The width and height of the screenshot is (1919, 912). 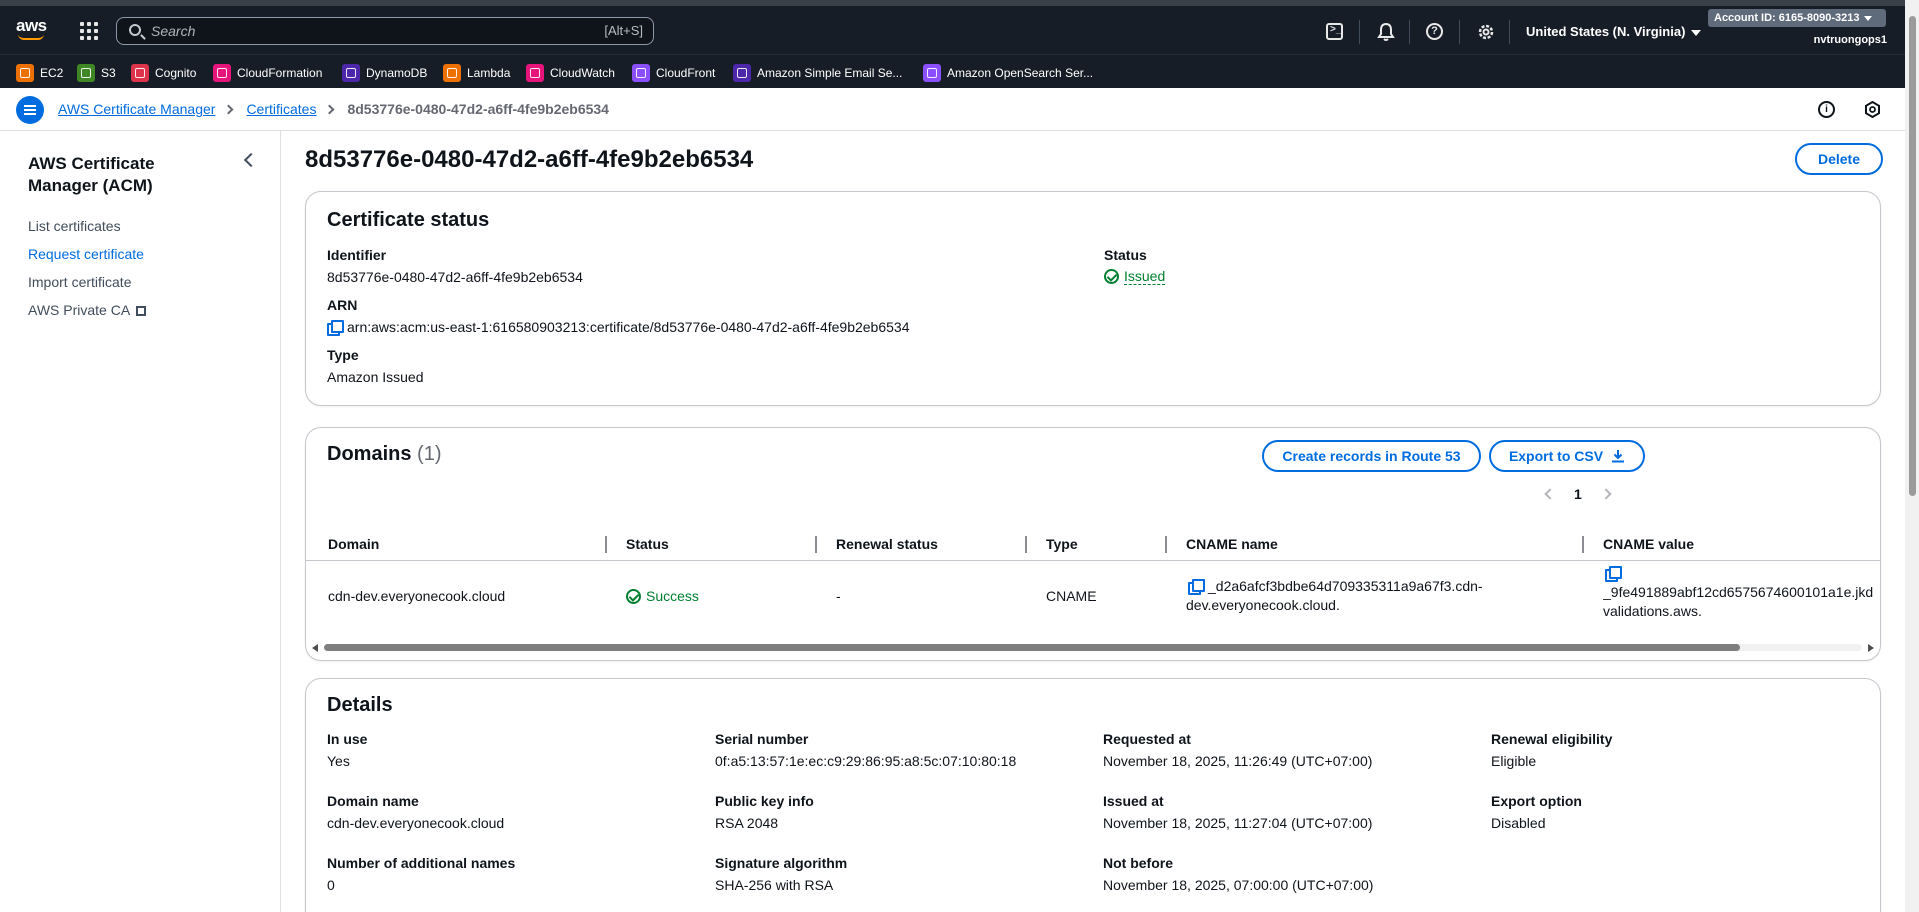 What do you see at coordinates (641, 73) in the screenshot?
I see `cloudfront-icon` at bounding box center [641, 73].